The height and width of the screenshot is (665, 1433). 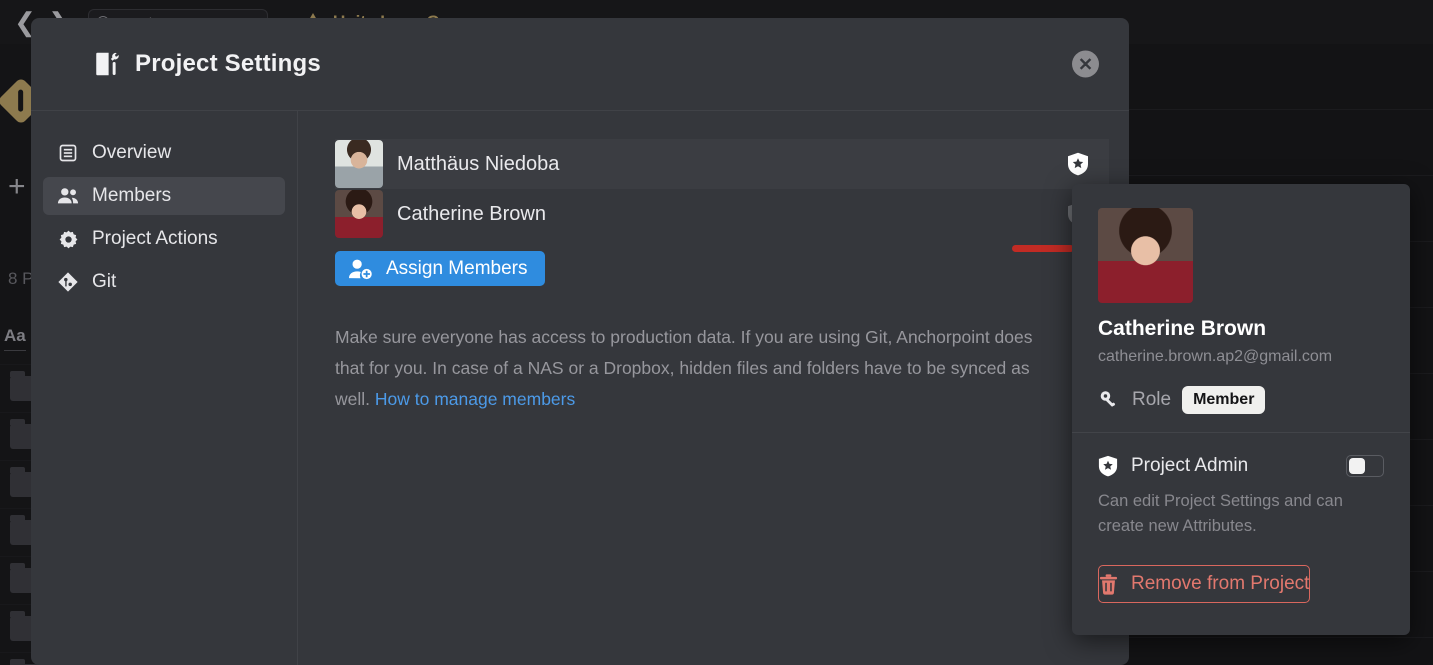 What do you see at coordinates (164, 282) in the screenshot?
I see `sidebar-item-git: Git` at bounding box center [164, 282].